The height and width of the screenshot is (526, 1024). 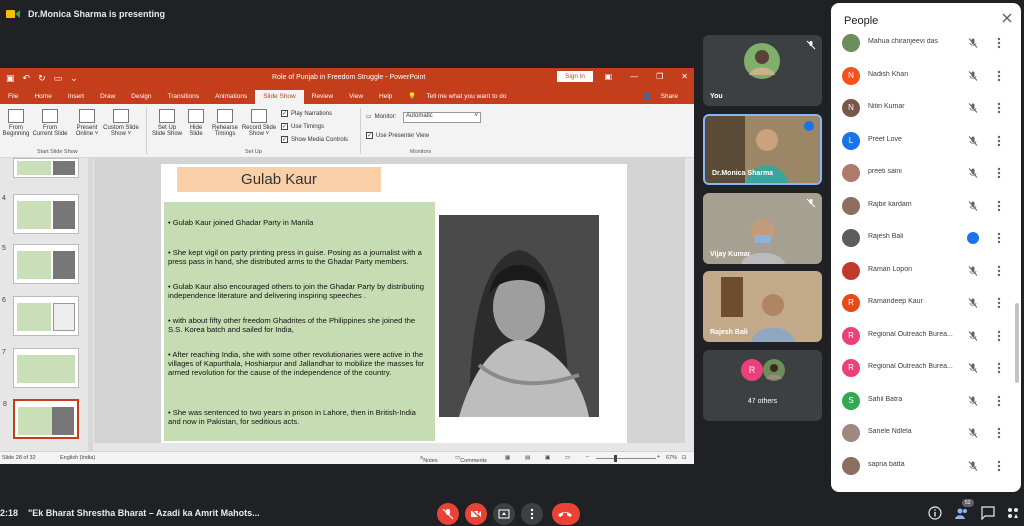 What do you see at coordinates (935, 513) in the screenshot?
I see `info-icon` at bounding box center [935, 513].